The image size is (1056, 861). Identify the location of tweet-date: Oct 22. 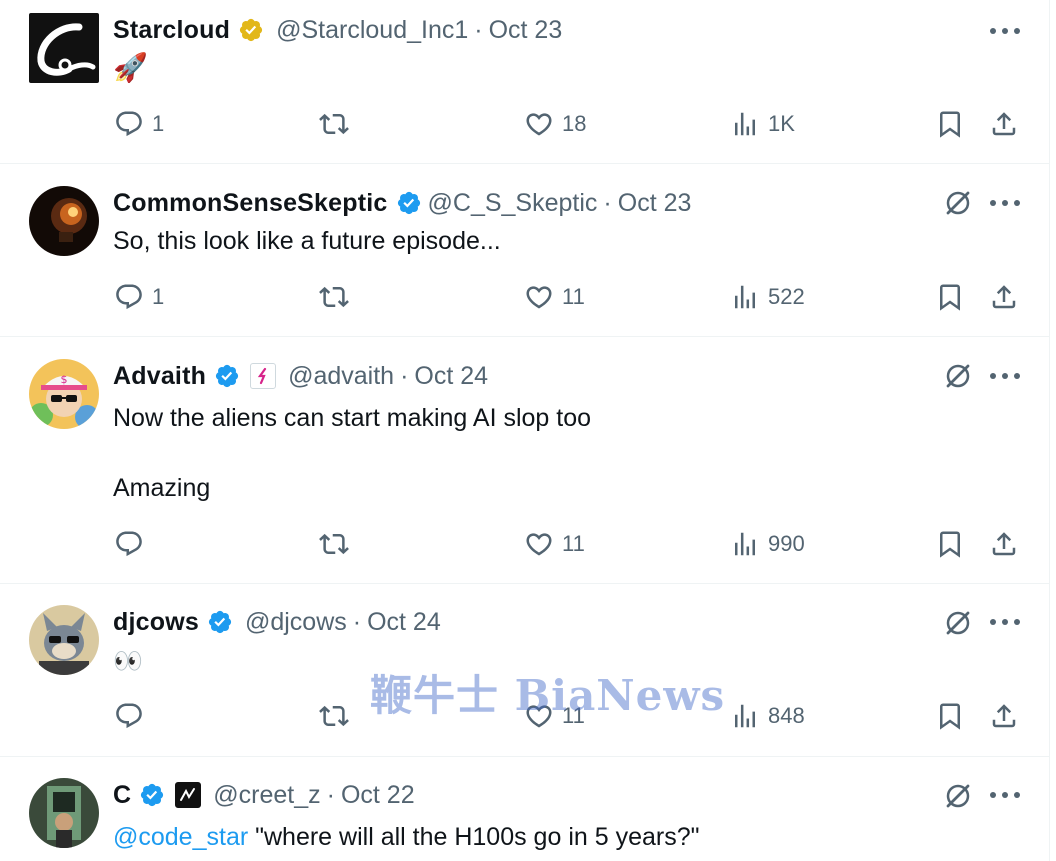
(378, 795).